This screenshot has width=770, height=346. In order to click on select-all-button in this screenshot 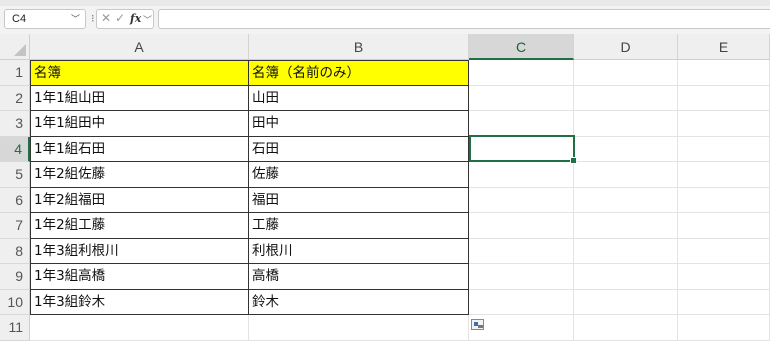, I will do `click(15, 47)`.